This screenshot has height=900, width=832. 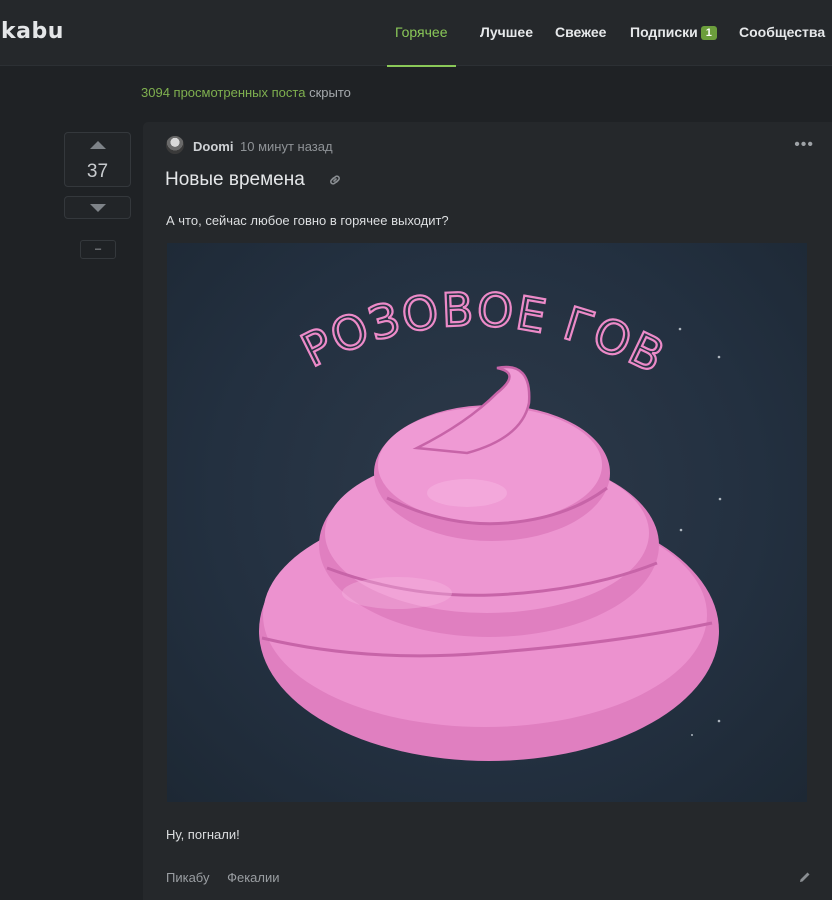 I want to click on rating-count: 37, so click(x=97, y=171).